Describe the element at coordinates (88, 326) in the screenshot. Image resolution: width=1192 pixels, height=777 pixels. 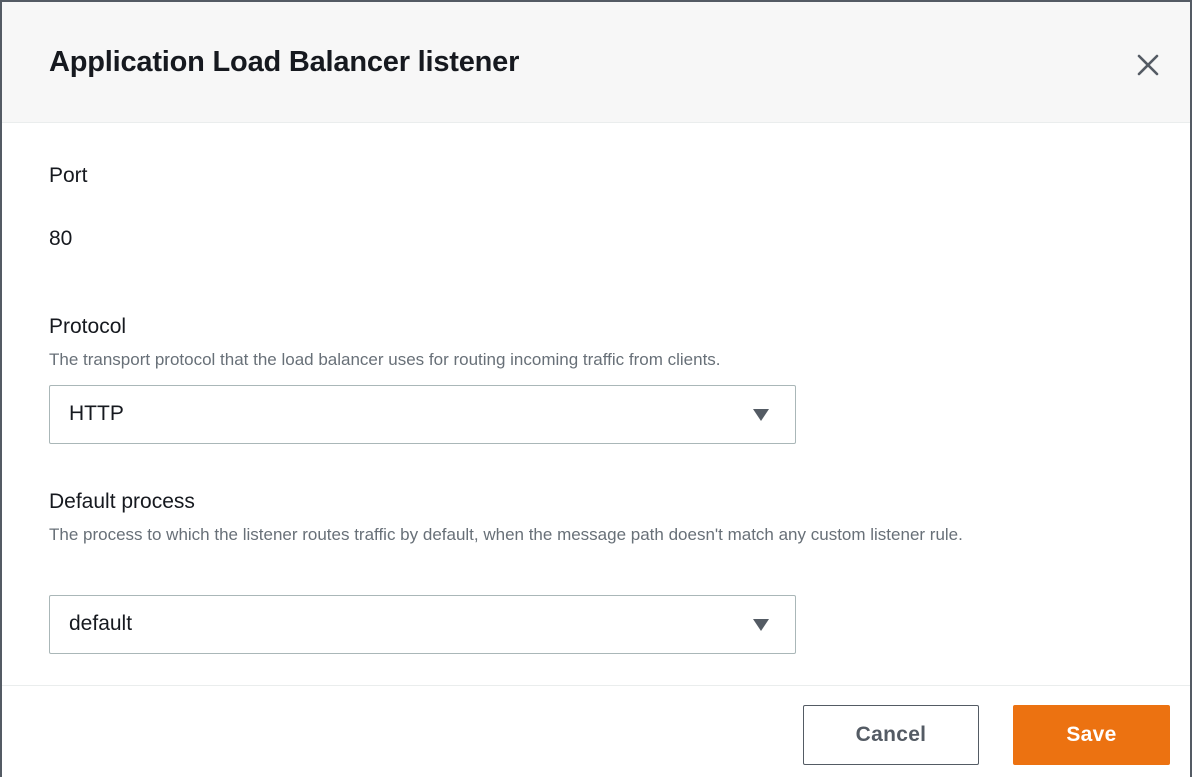
I see `protocol-label: Protocol` at that location.